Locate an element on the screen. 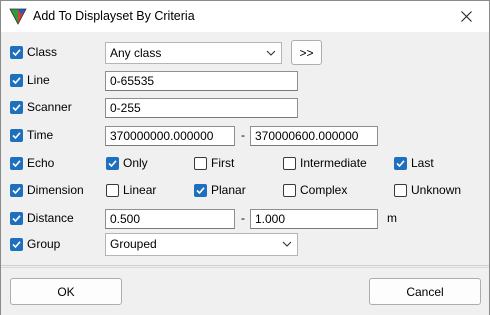 The image size is (490, 315). dimension-complex-label: Complex is located at coordinates (324, 190).